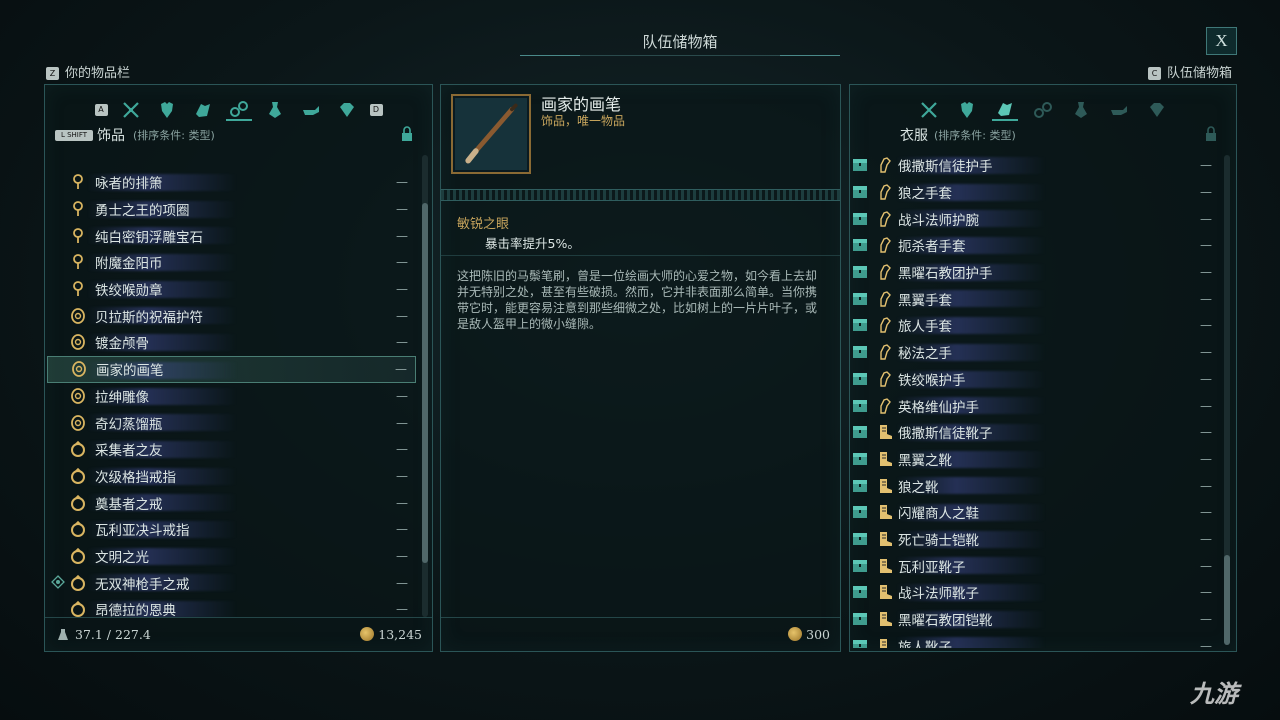 This screenshot has width=1280, height=720. I want to click on key-hint-c: C, so click(1154, 73).